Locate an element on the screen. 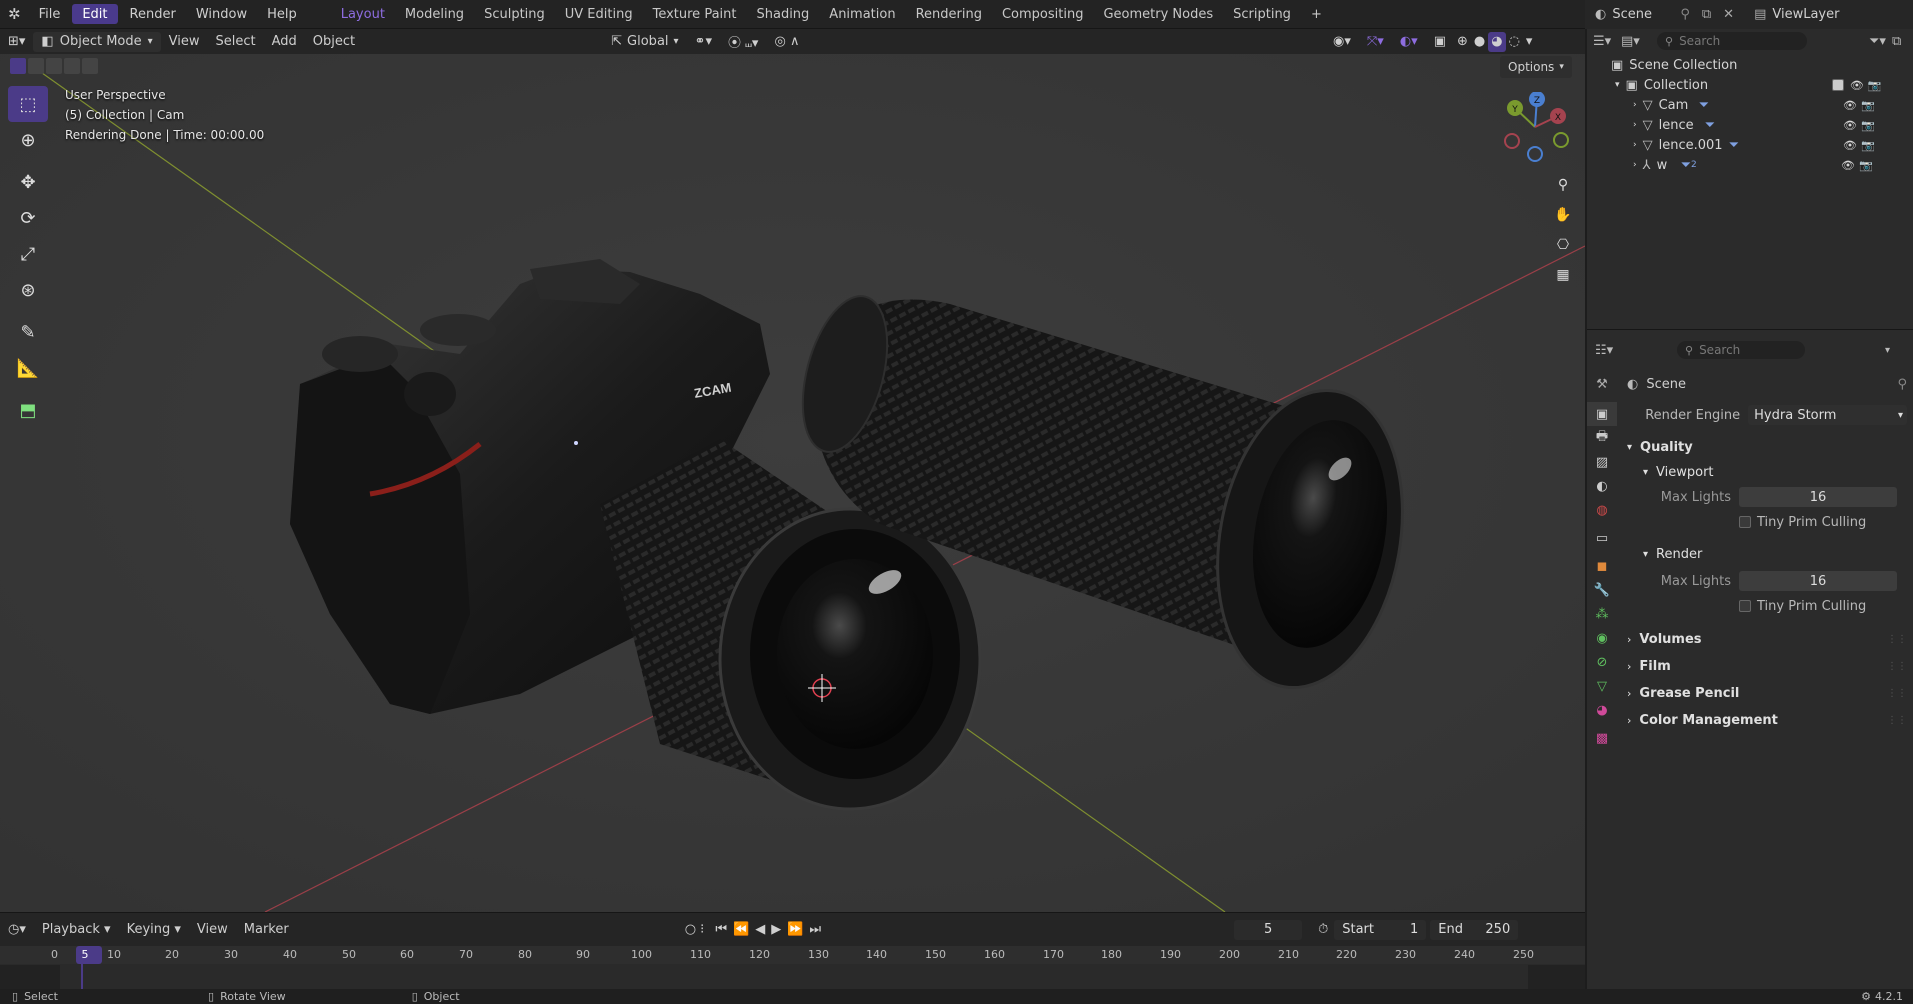  properties-editor-icon: ☷▾ is located at coordinates (1636, 350).